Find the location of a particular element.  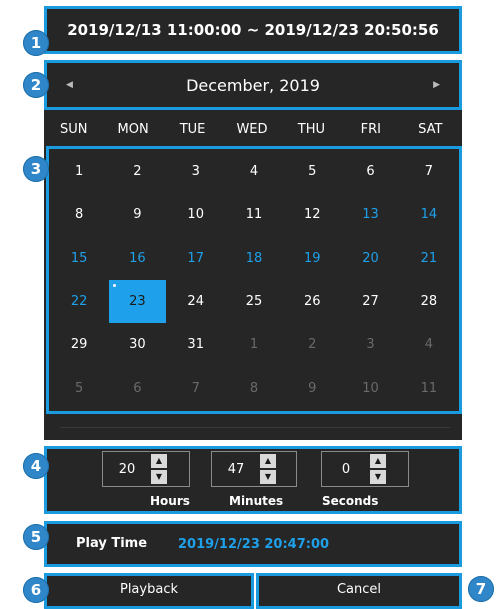

hours-spinner: 20 ▲ ▼ is located at coordinates (146, 469).